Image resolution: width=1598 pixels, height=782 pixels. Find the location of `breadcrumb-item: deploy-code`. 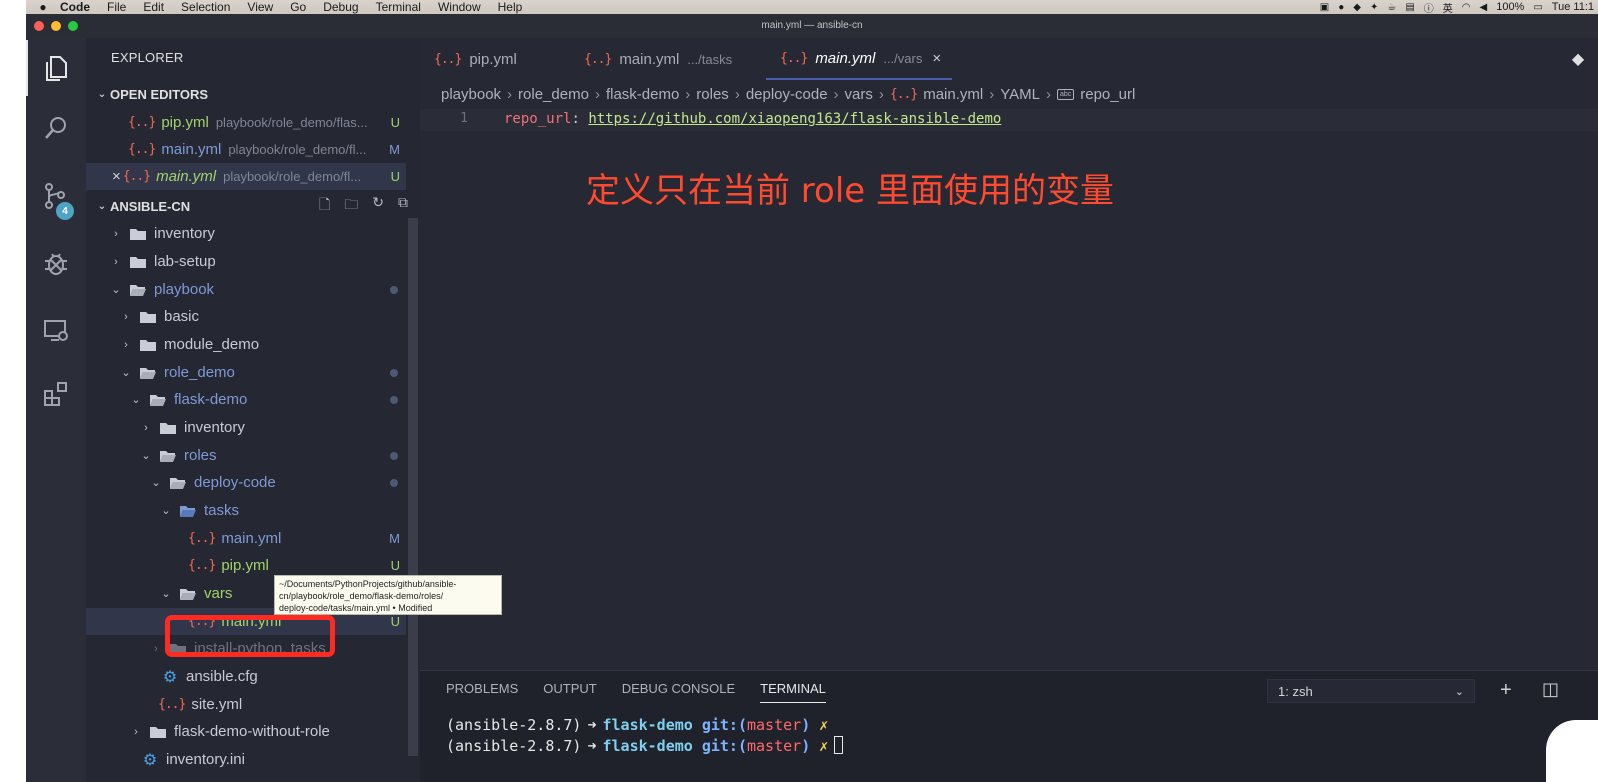

breadcrumb-item: deploy-code is located at coordinates (787, 94).